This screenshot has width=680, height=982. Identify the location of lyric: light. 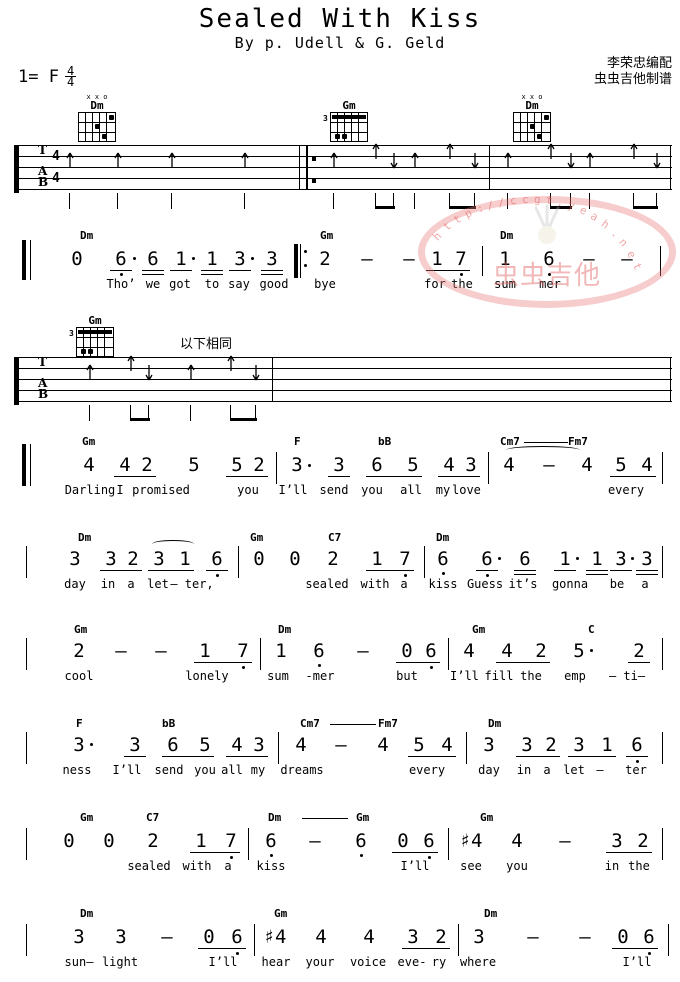
(120, 962).